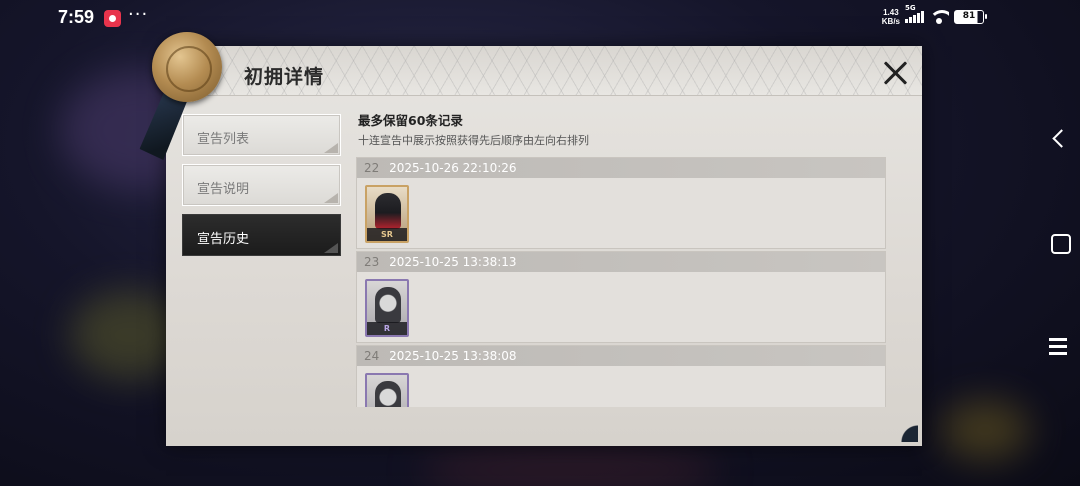  I want to click on status-time: 7:59, so click(76, 17).